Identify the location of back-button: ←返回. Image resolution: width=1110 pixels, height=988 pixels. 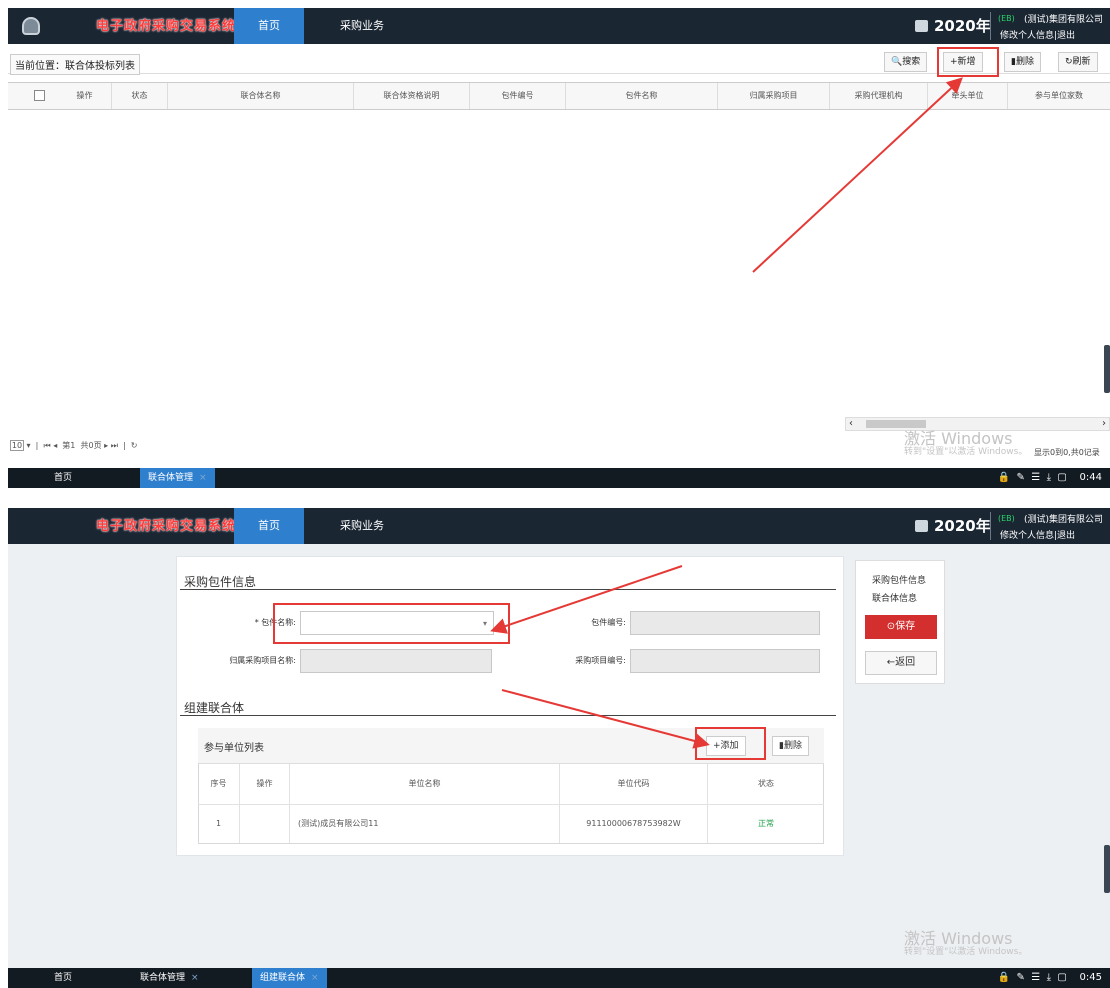
(901, 663).